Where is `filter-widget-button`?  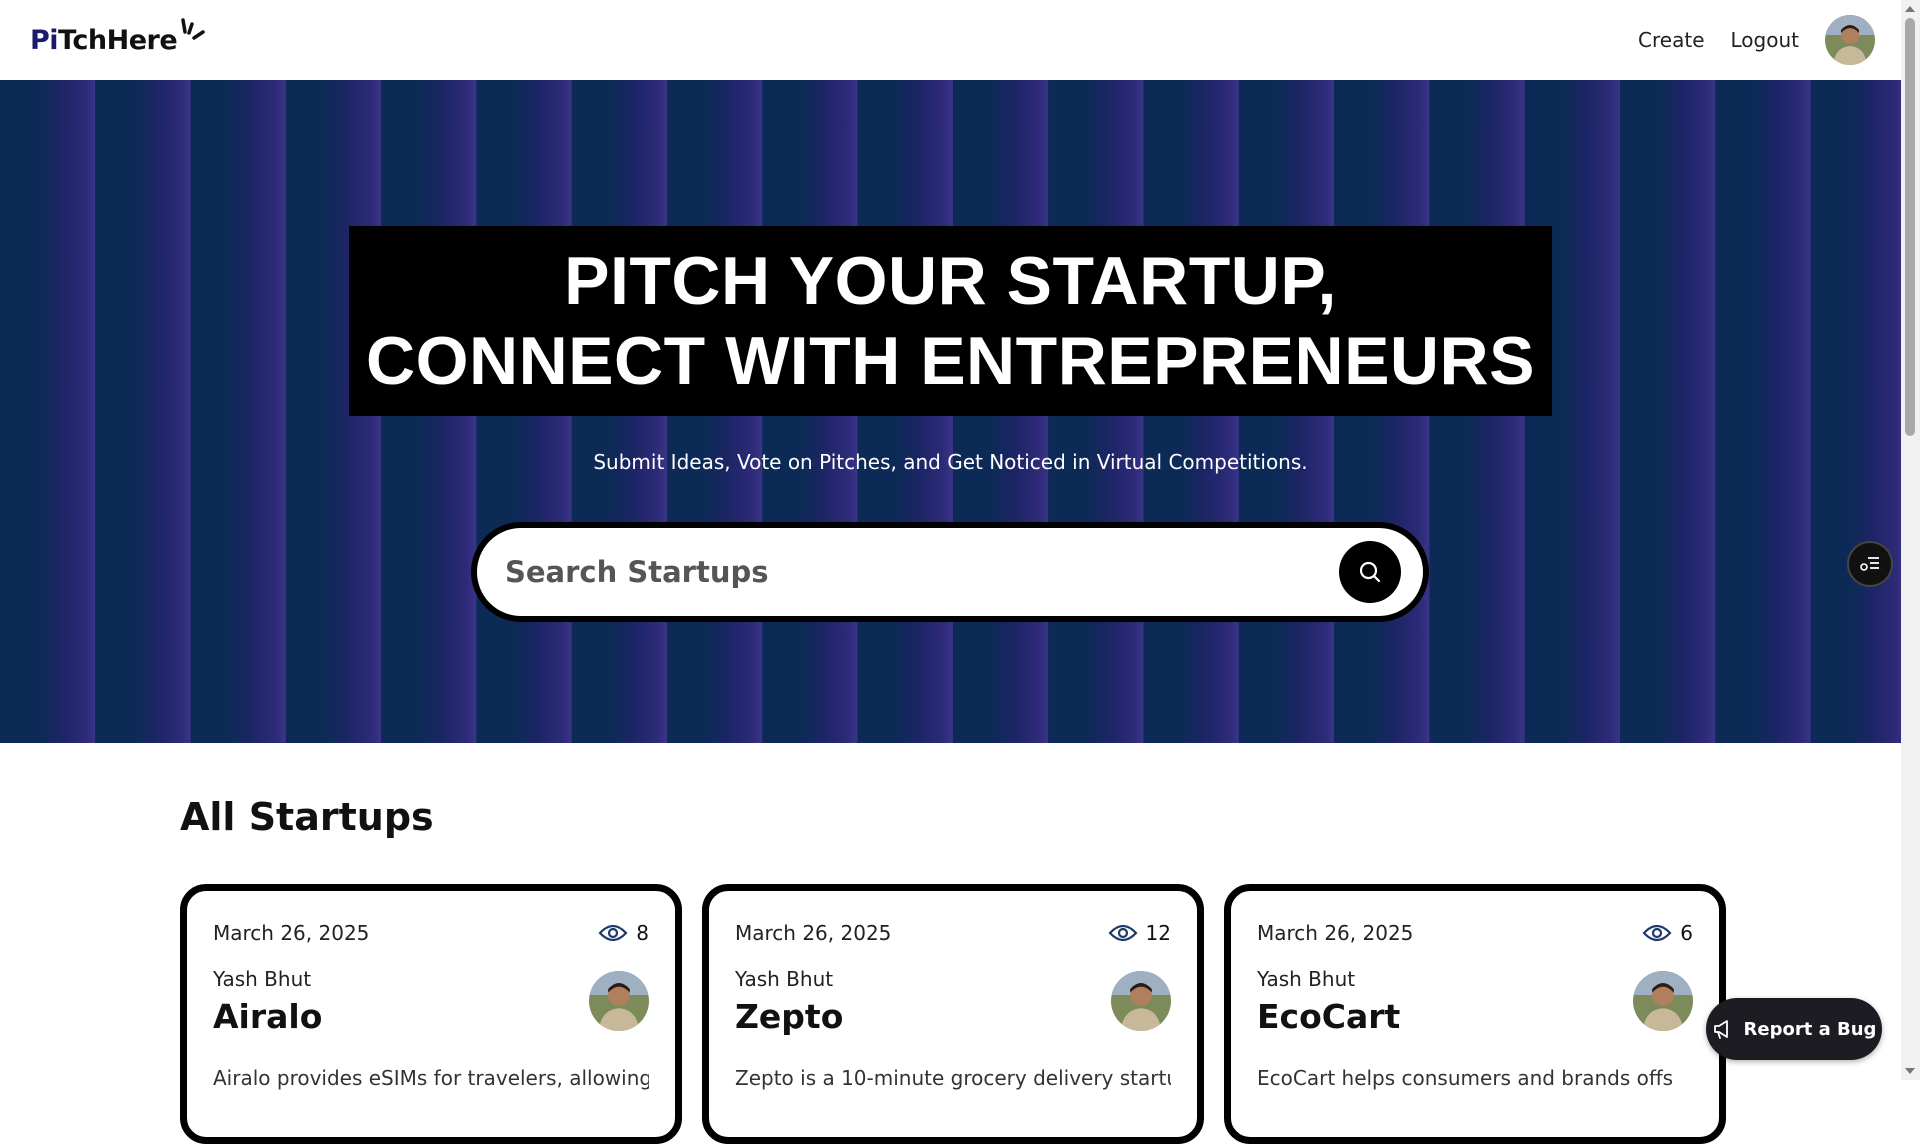
filter-widget-button is located at coordinates (1870, 564).